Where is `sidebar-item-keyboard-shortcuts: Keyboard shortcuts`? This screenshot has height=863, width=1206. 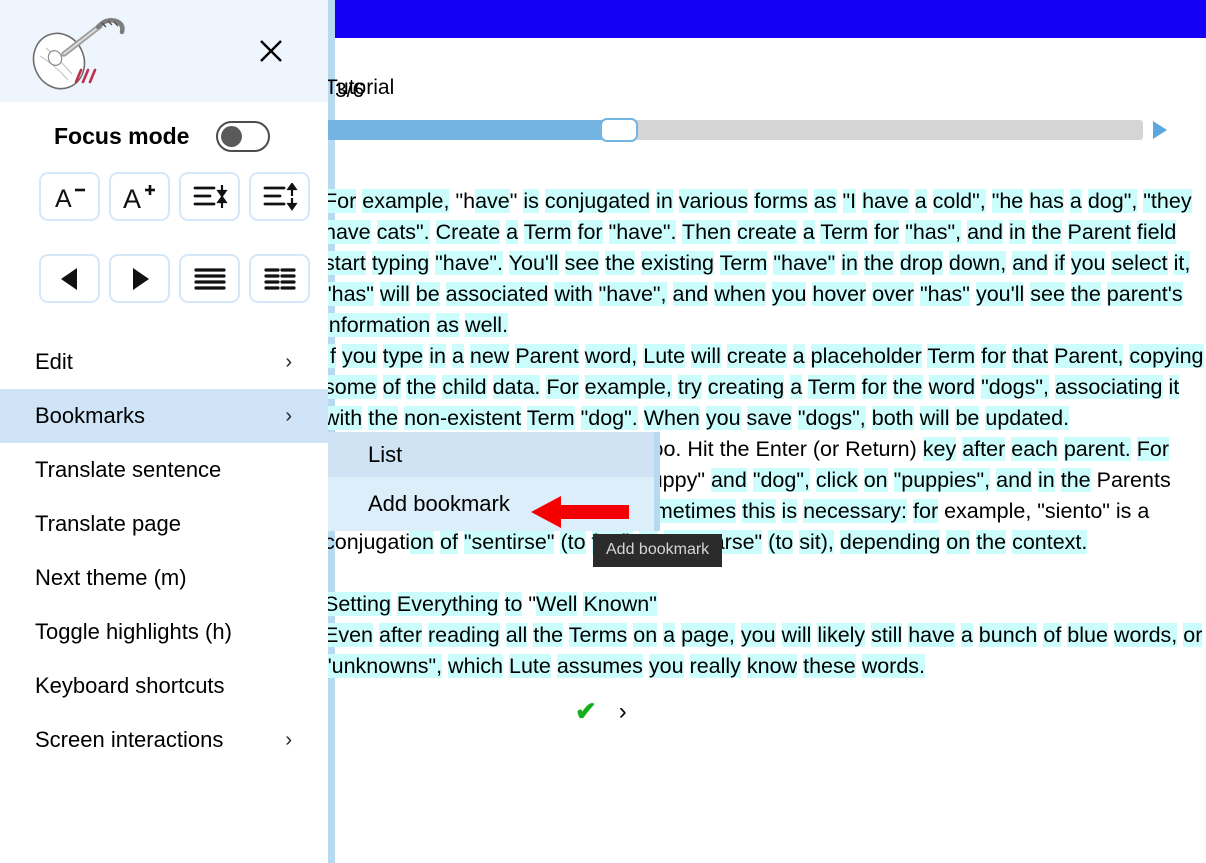 sidebar-item-keyboard-shortcuts: Keyboard shortcuts is located at coordinates (164, 686).